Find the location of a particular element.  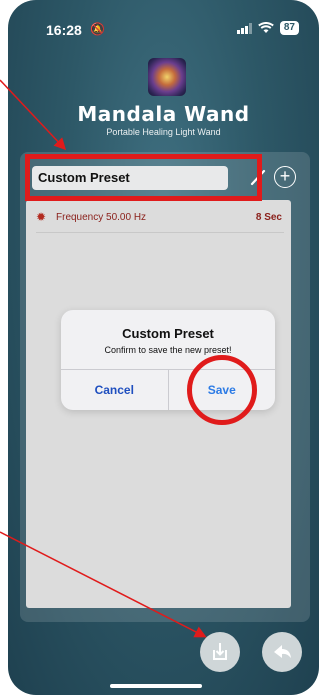

save-download-icon is located at coordinates (220, 651).